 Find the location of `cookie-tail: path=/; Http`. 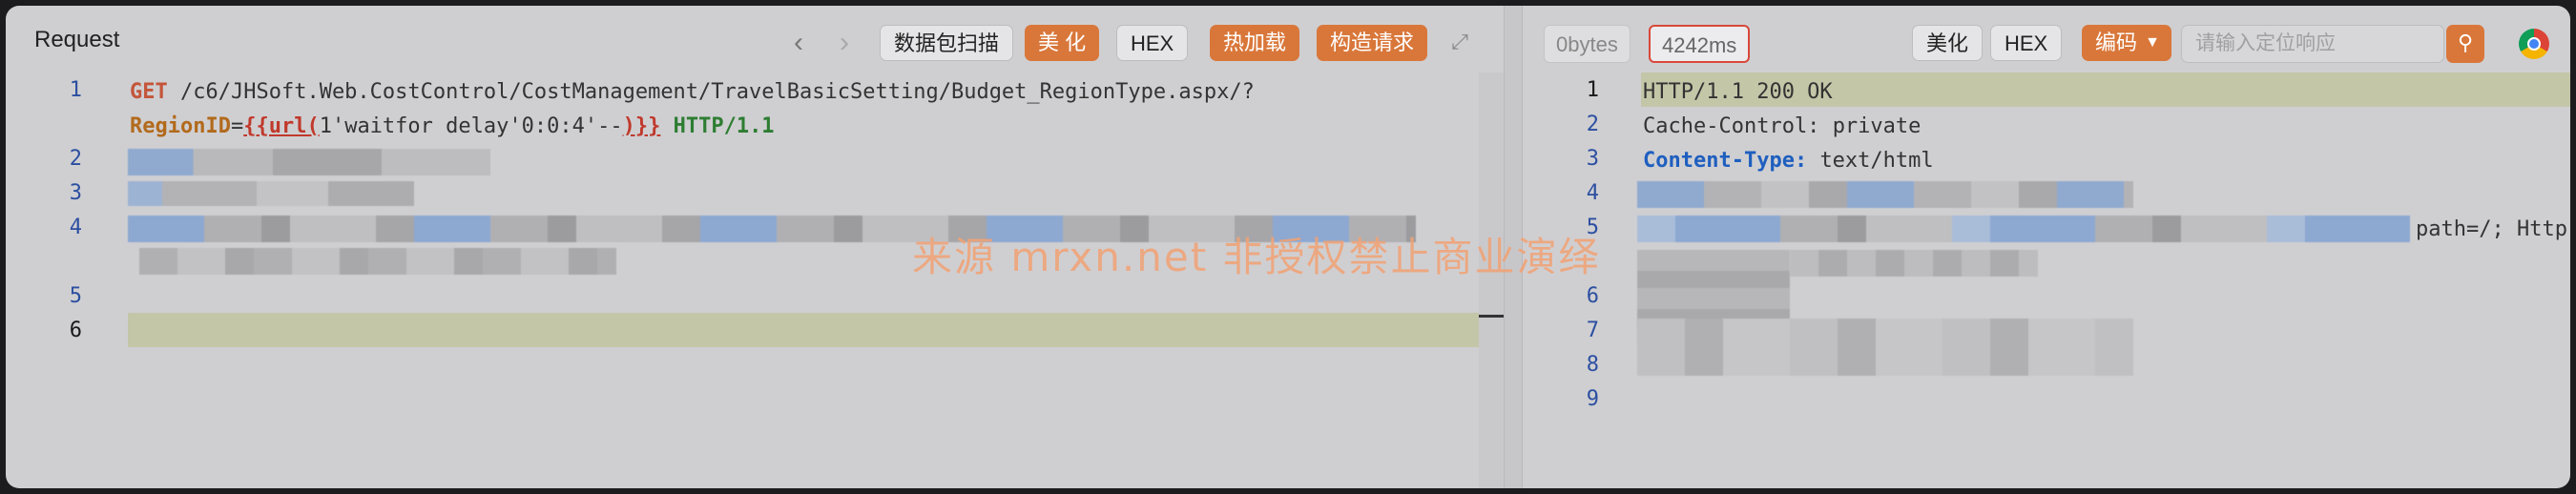

cookie-tail: path=/; Http is located at coordinates (2491, 229).